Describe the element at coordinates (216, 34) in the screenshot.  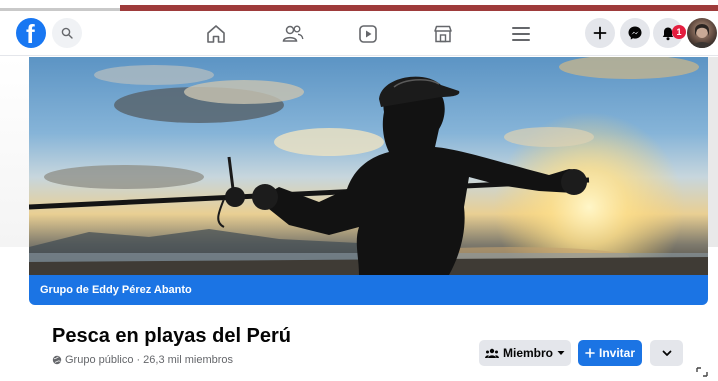
I see `home-icon` at that location.